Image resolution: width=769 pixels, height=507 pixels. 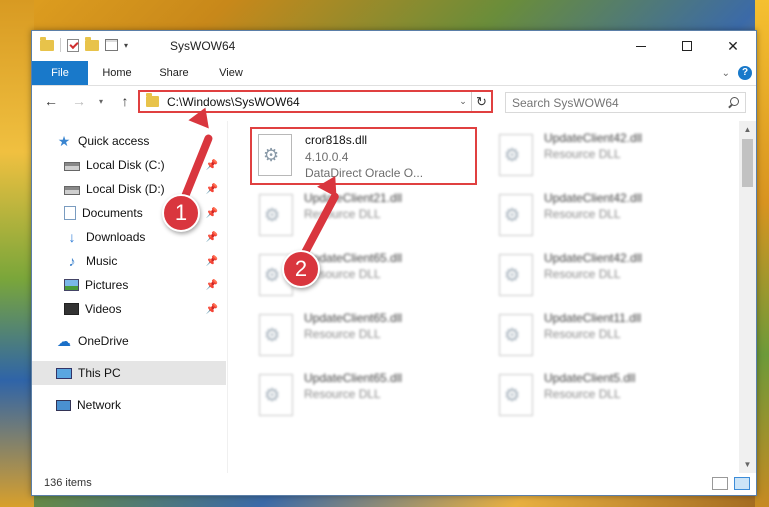 What do you see at coordinates (129, 309) in the screenshot?
I see `sidebar-item-videos: Videos 📌` at bounding box center [129, 309].